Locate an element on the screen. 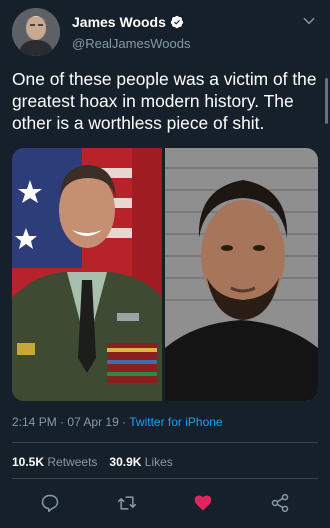 The width and height of the screenshot is (330, 528). author-handle: @RealJamesWoods is located at coordinates (131, 43).